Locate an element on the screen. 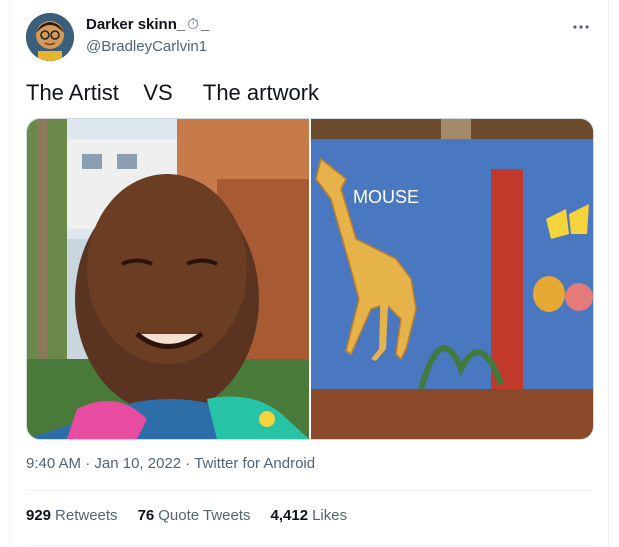 The width and height of the screenshot is (619, 547). more-horizontal-icon is located at coordinates (581, 27).